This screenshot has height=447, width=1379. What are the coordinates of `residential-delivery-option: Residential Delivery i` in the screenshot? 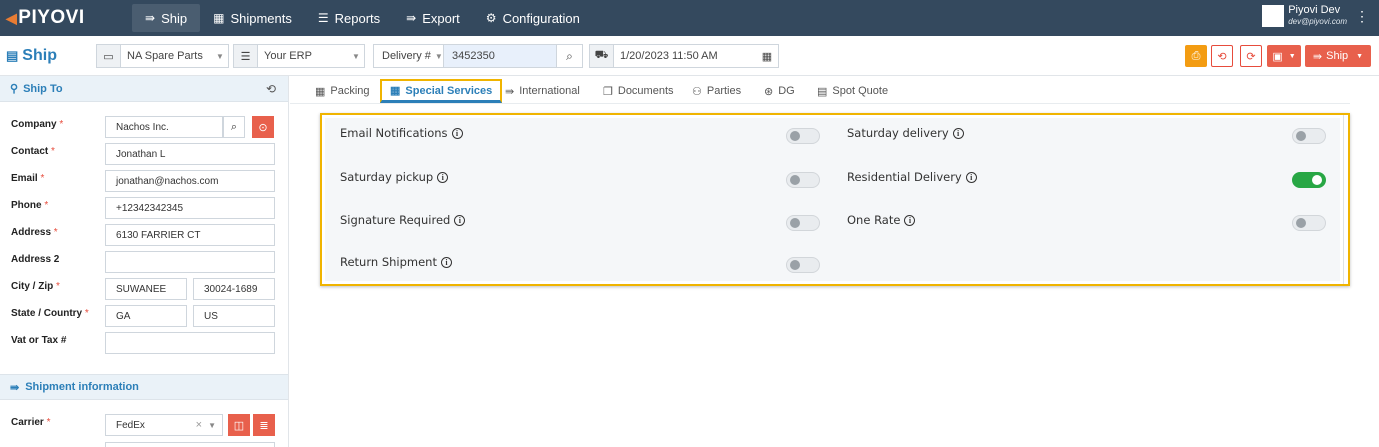 It's located at (912, 177).